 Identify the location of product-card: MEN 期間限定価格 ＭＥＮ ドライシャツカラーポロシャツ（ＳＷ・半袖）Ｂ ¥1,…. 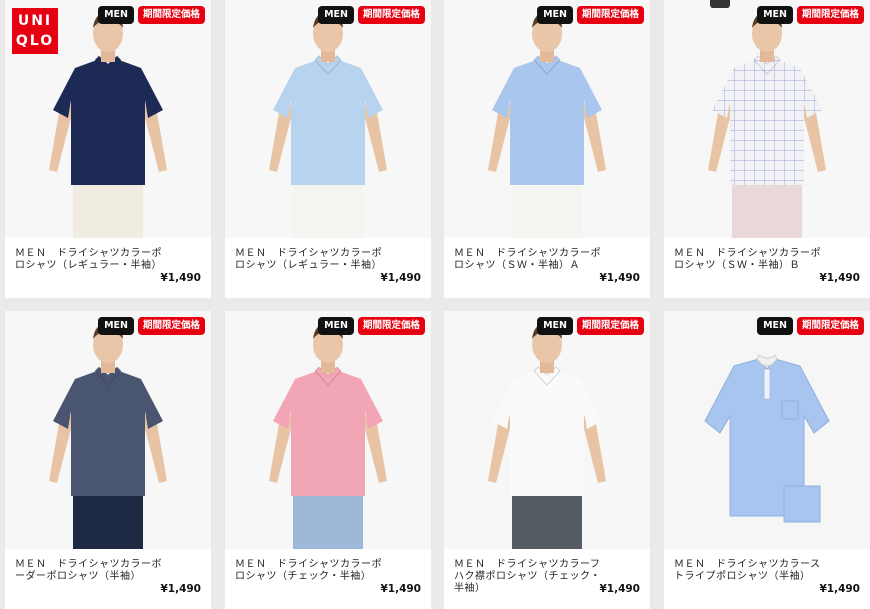
(767, 149).